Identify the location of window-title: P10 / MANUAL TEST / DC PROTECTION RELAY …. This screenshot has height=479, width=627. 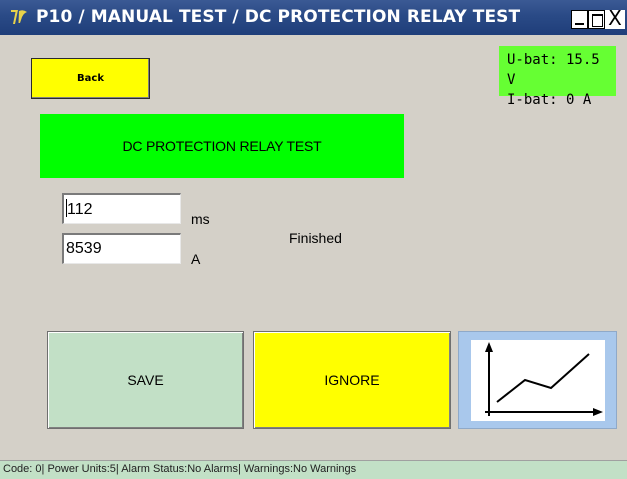
(278, 17).